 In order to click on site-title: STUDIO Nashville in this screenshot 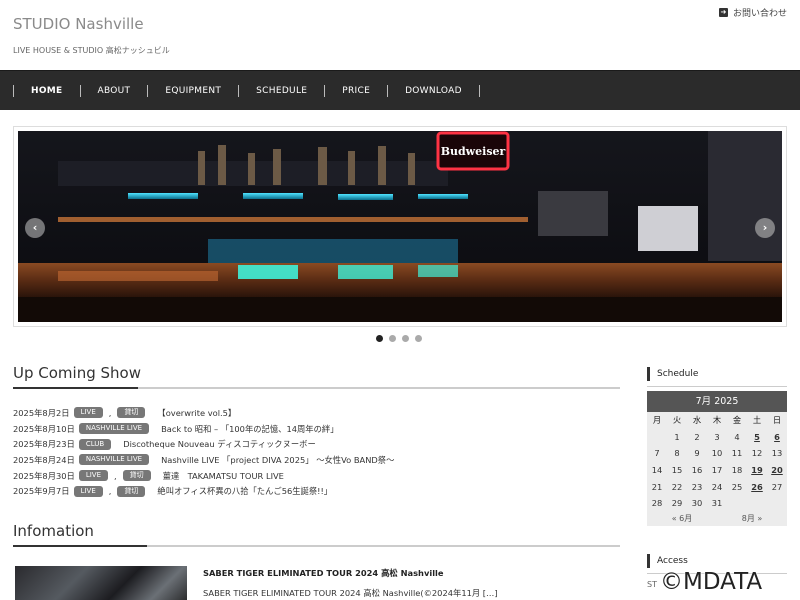, I will do `click(78, 24)`.